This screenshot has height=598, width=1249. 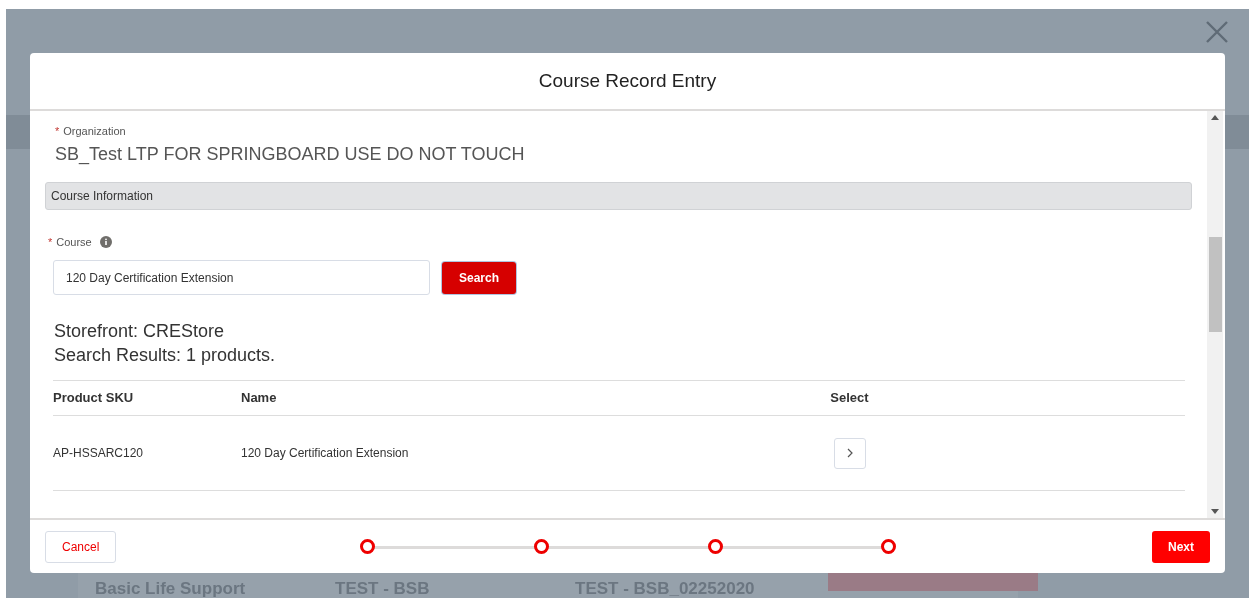 I want to click on cancel-button: Cancel, so click(x=81, y=546).